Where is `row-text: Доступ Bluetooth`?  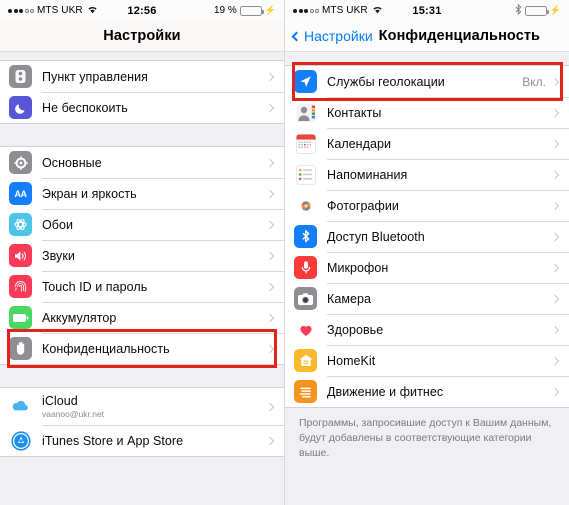
row-text: Доступ Bluetooth is located at coordinates (439, 237).